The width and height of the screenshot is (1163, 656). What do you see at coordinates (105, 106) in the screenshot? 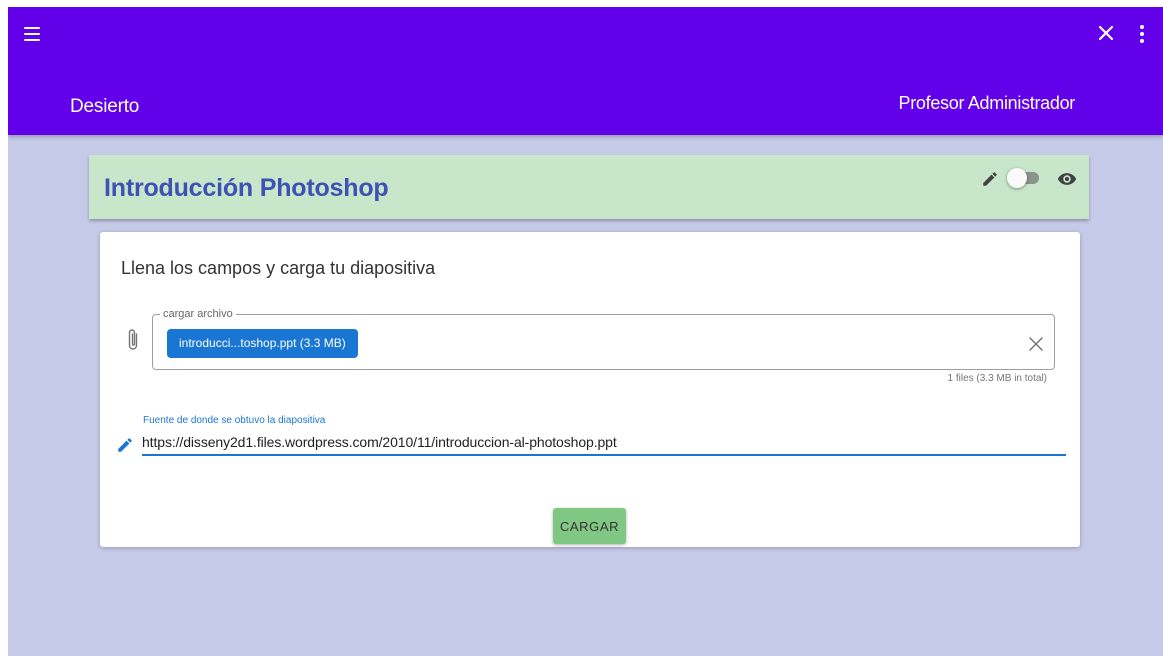
I see `app-title: Desierto` at bounding box center [105, 106].